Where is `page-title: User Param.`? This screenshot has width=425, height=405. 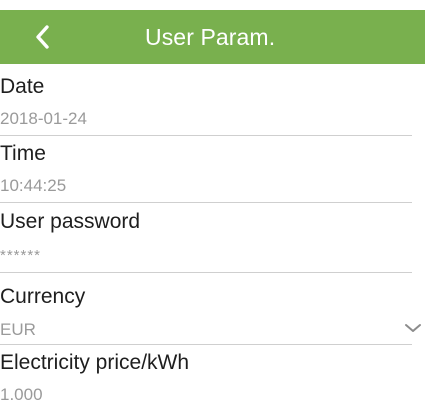 page-title: User Param. is located at coordinates (210, 37).